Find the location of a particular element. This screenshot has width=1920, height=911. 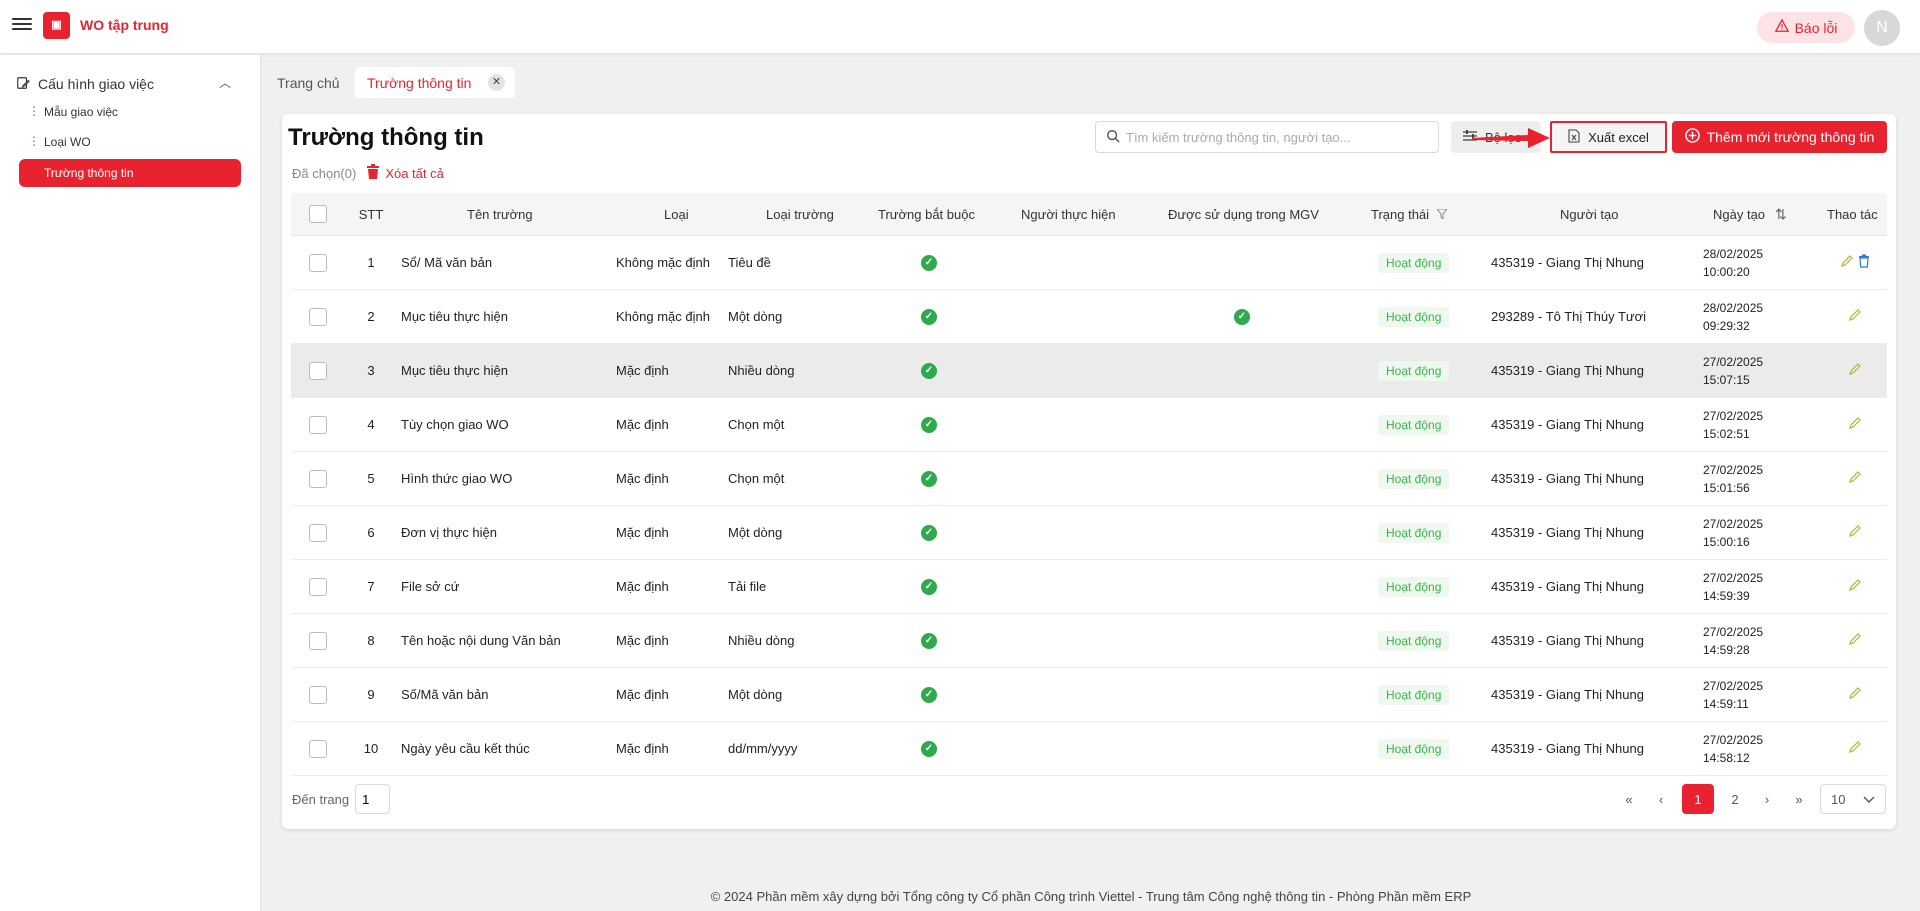

tab-truong-thong-tin: Trường thông tin ✕ is located at coordinates (435, 82).